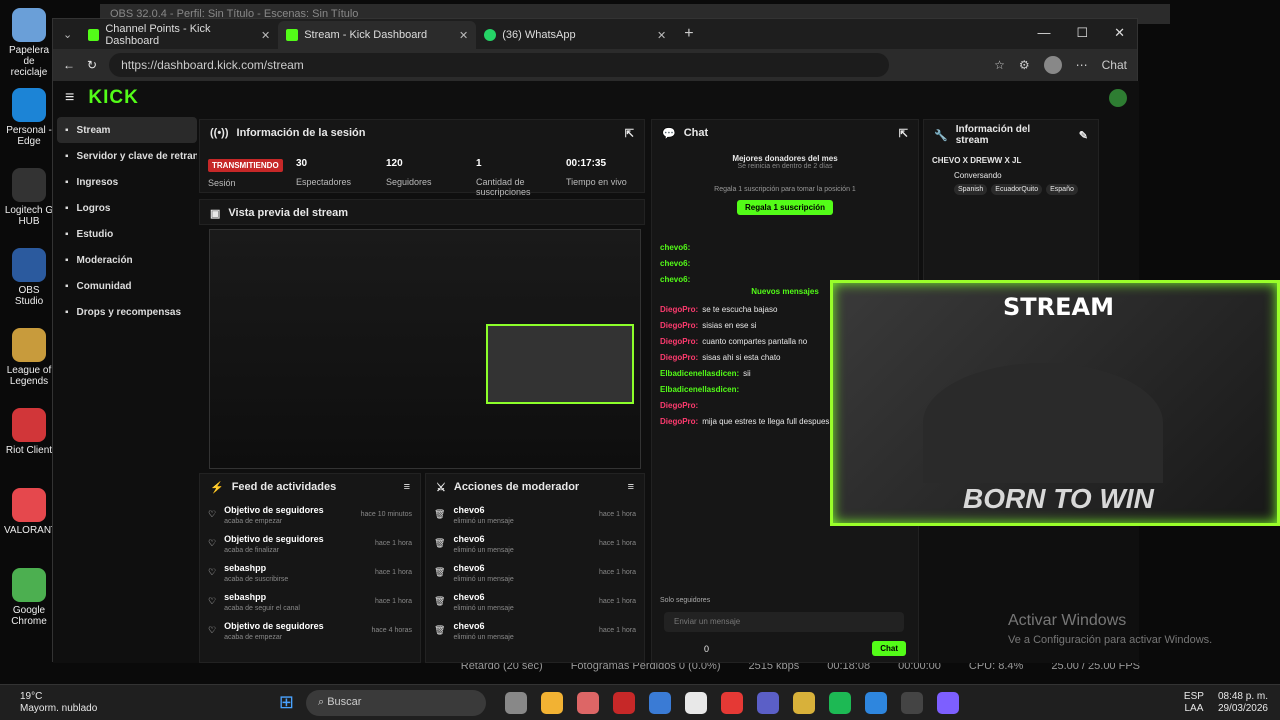 Image resolution: width=1280 pixels, height=720 pixels. What do you see at coordinates (1114, 65) in the screenshot?
I see `copilot-chat-button: Chat` at bounding box center [1114, 65].